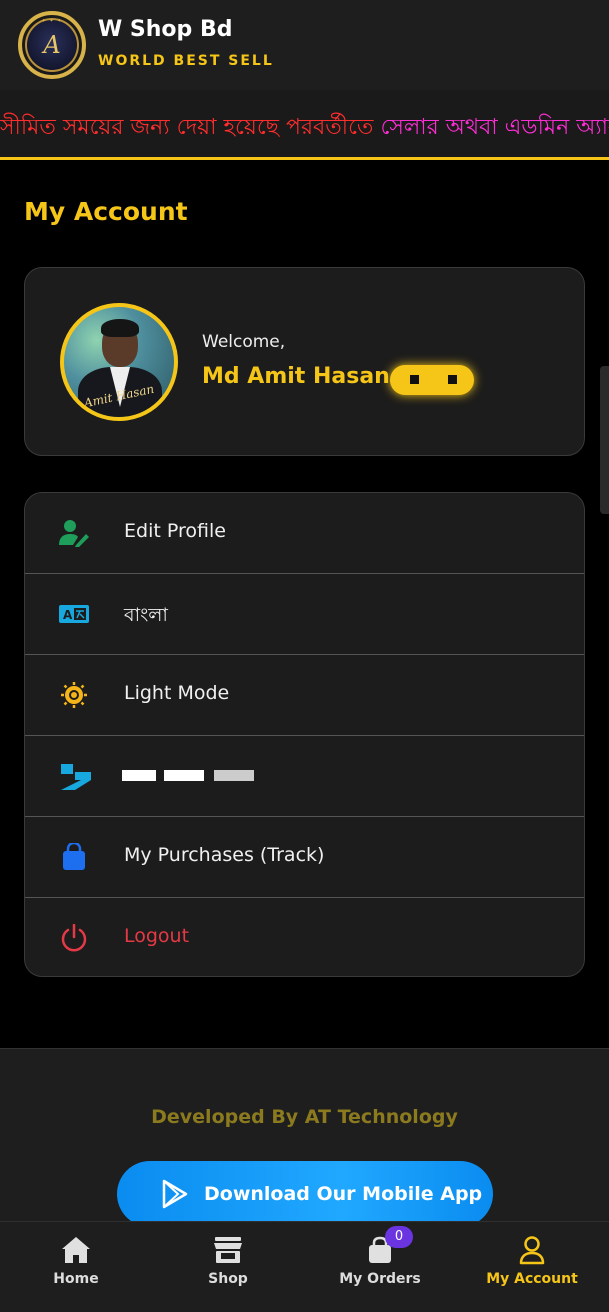  What do you see at coordinates (494, 127) in the screenshot?
I see `marquee-text-pink: সেলার অথবা এডমিন অ্যাকাউ` at bounding box center [494, 127].